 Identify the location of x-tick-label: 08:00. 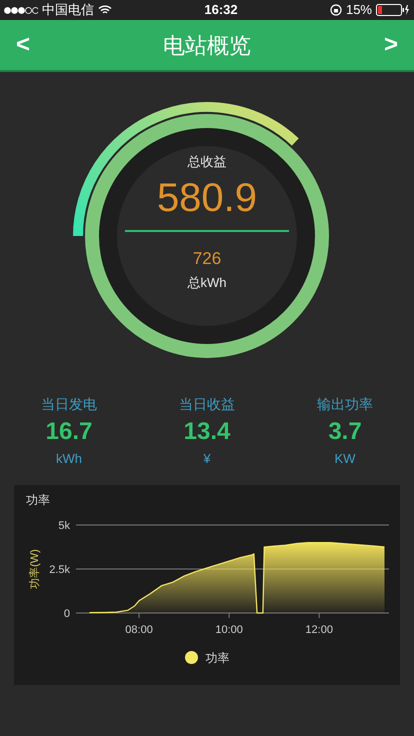
(139, 630).